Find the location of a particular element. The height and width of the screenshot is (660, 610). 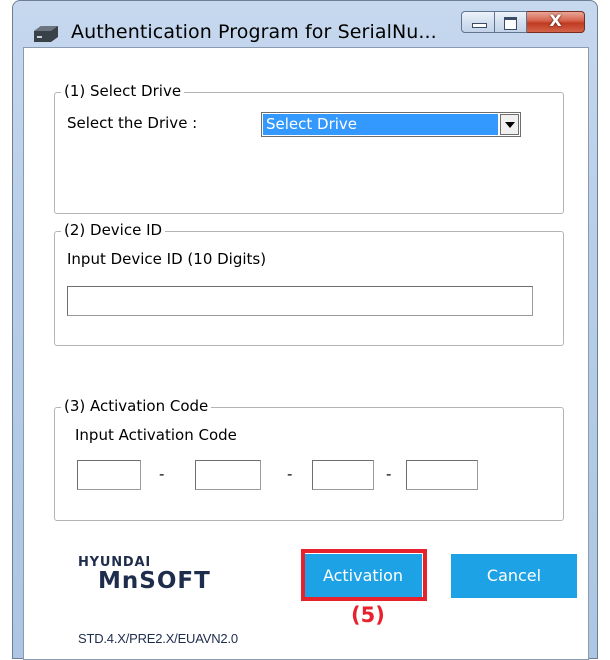

device-id-legend: (2) Device ID is located at coordinates (113, 230).